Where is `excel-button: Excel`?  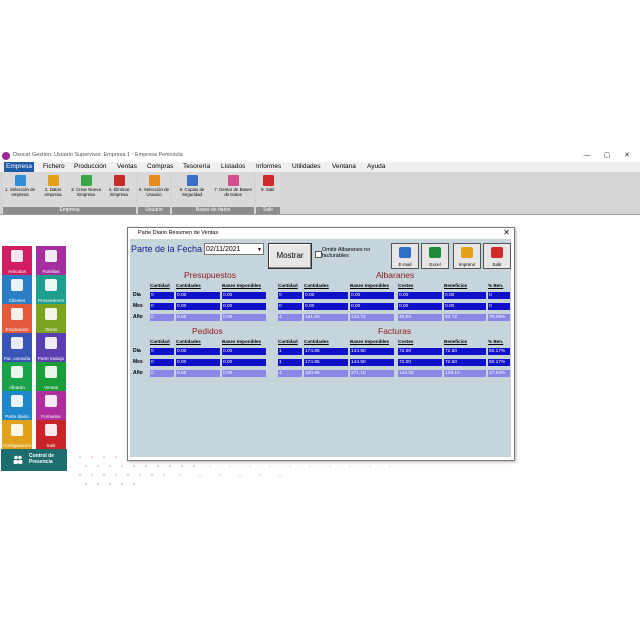
excel-button: Excel is located at coordinates (435, 256).